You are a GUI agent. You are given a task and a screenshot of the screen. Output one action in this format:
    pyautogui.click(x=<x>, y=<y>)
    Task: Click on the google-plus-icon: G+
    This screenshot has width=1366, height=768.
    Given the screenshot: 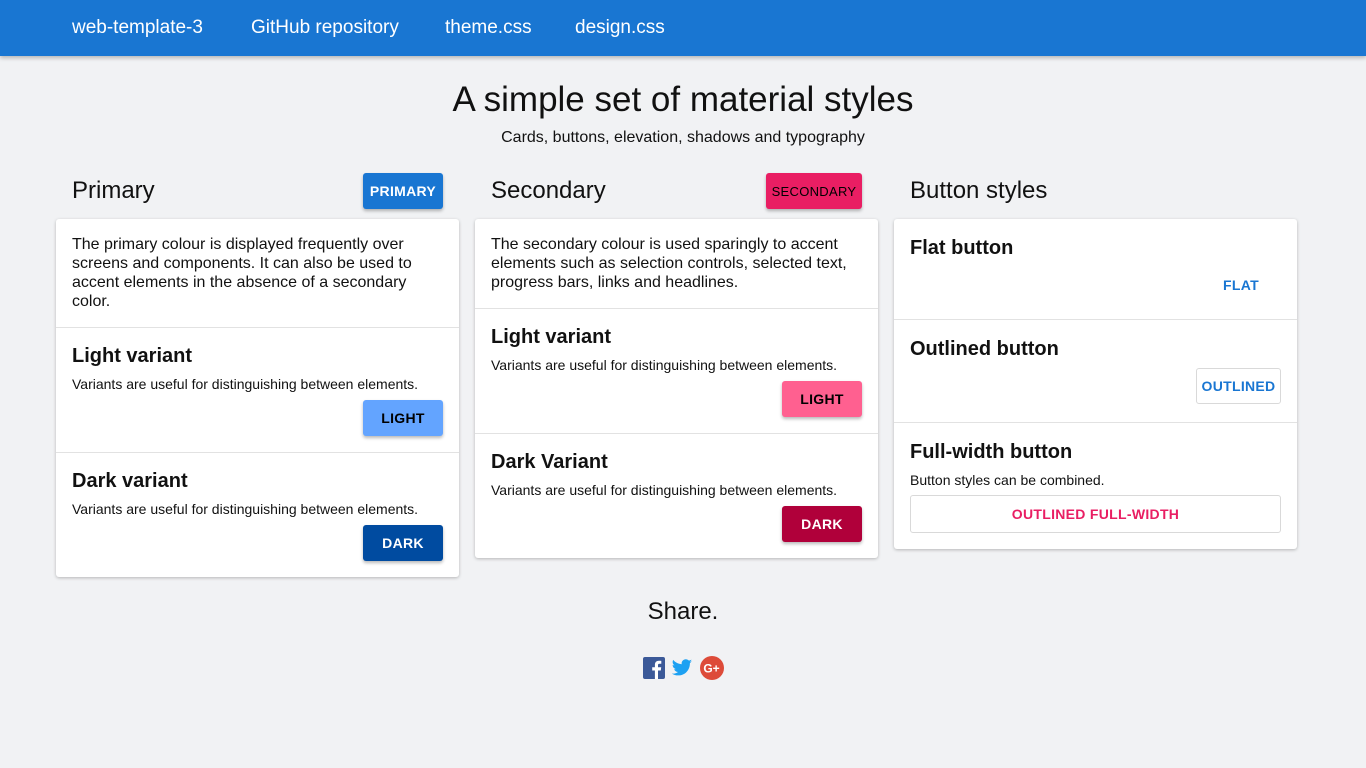 What is the action you would take?
    pyautogui.click(x=712, y=668)
    